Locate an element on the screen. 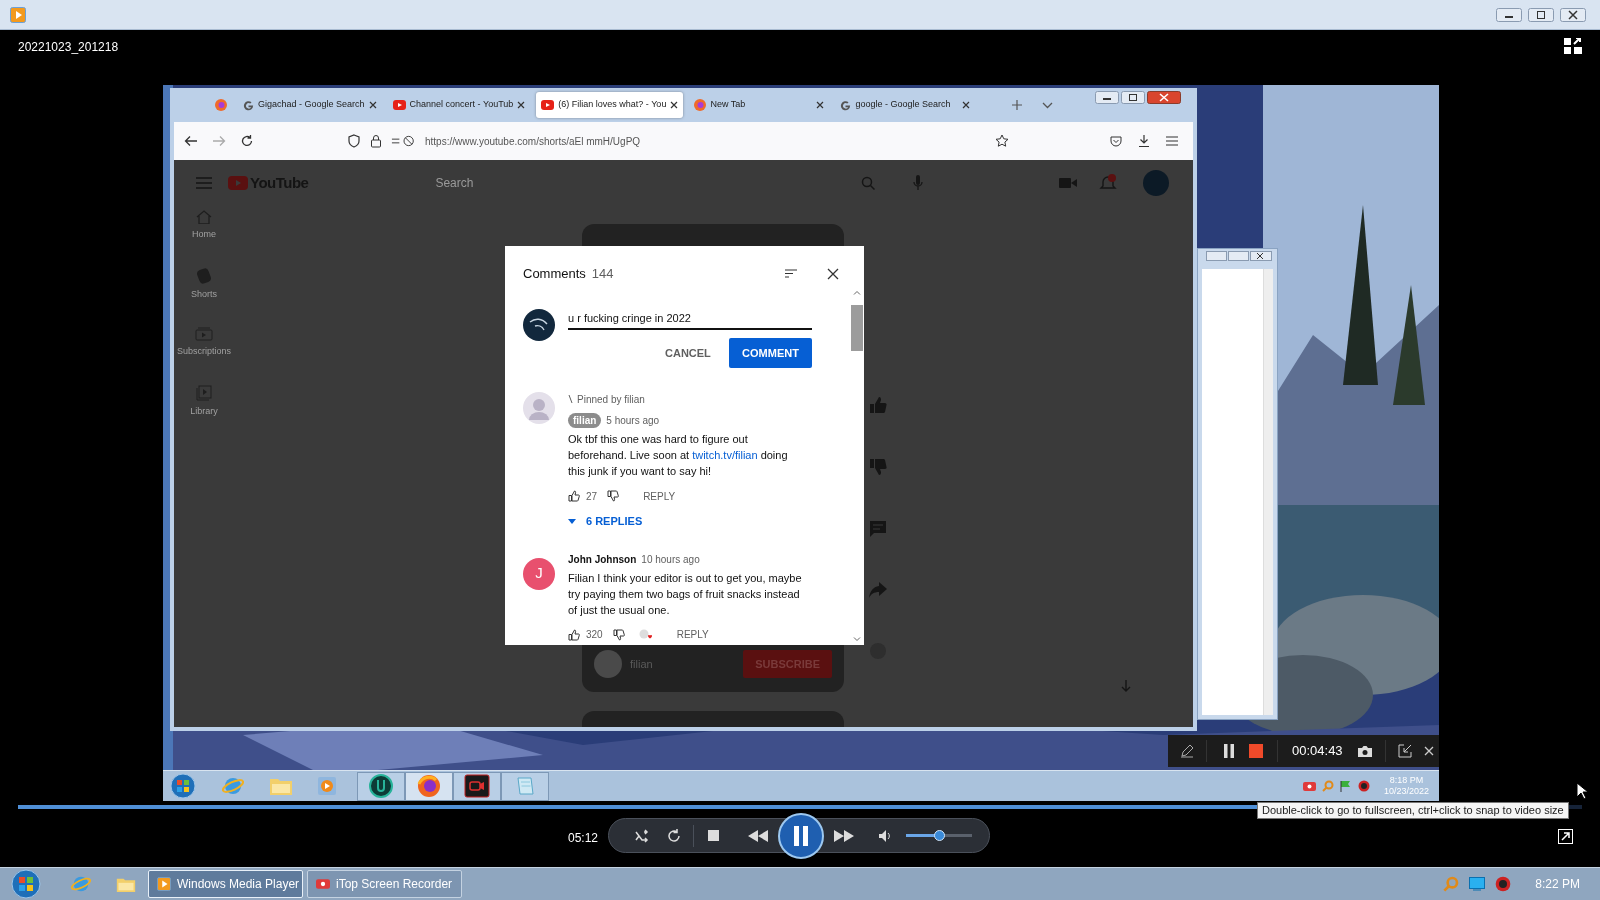 The height and width of the screenshot is (900, 1600). sidebar-item: Home is located at coordinates (204, 226).